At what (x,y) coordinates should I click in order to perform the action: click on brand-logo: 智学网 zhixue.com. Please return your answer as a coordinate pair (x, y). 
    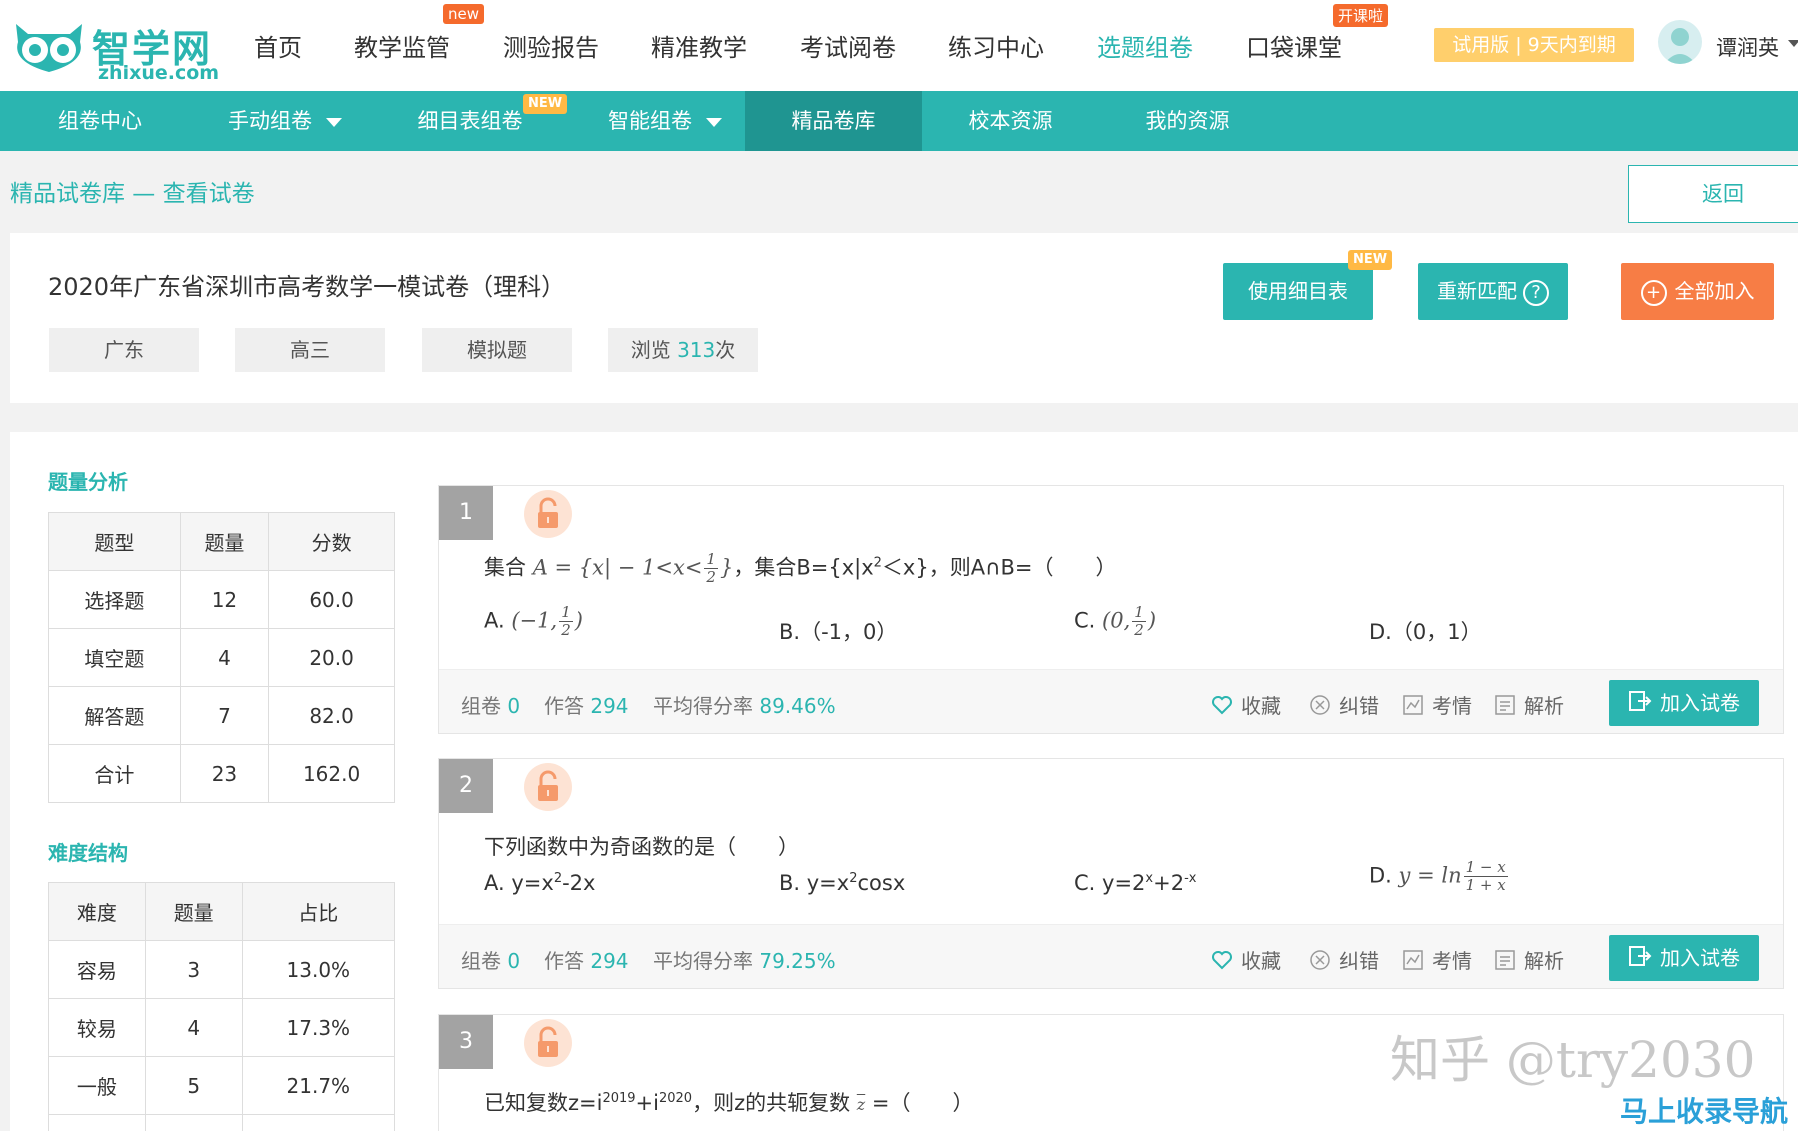
    Looking at the image, I should click on (114, 48).